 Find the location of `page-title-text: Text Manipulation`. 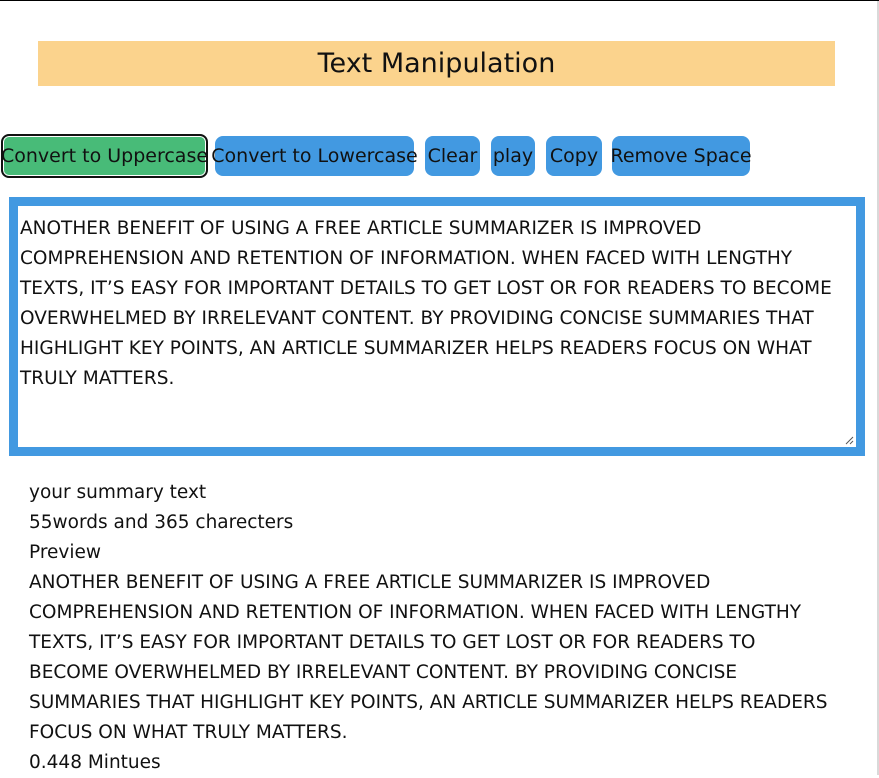

page-title-text: Text Manipulation is located at coordinates (436, 63).